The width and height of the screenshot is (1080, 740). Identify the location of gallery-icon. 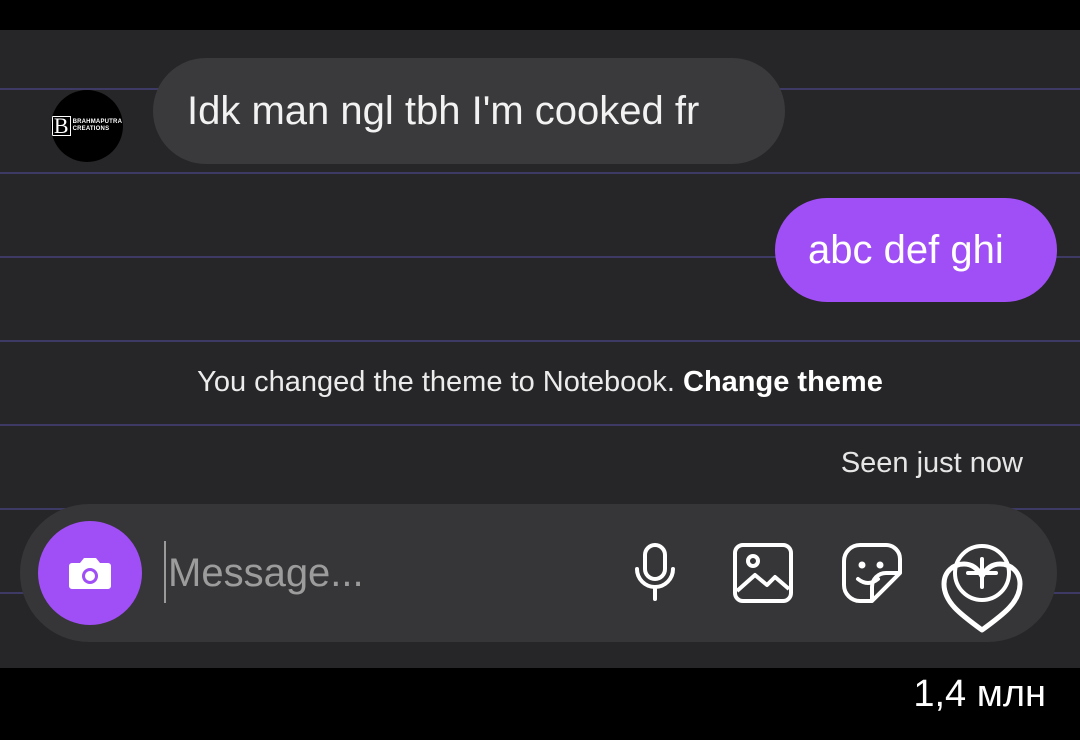
(763, 573).